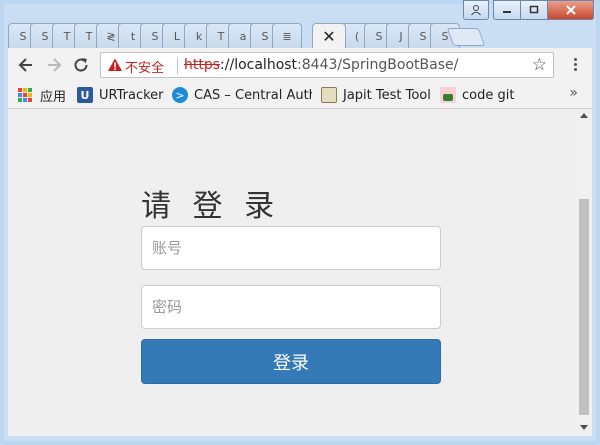 The width and height of the screenshot is (600, 445). Describe the element at coordinates (539, 65) in the screenshot. I see `bookmark-star-icon: ☆` at that location.